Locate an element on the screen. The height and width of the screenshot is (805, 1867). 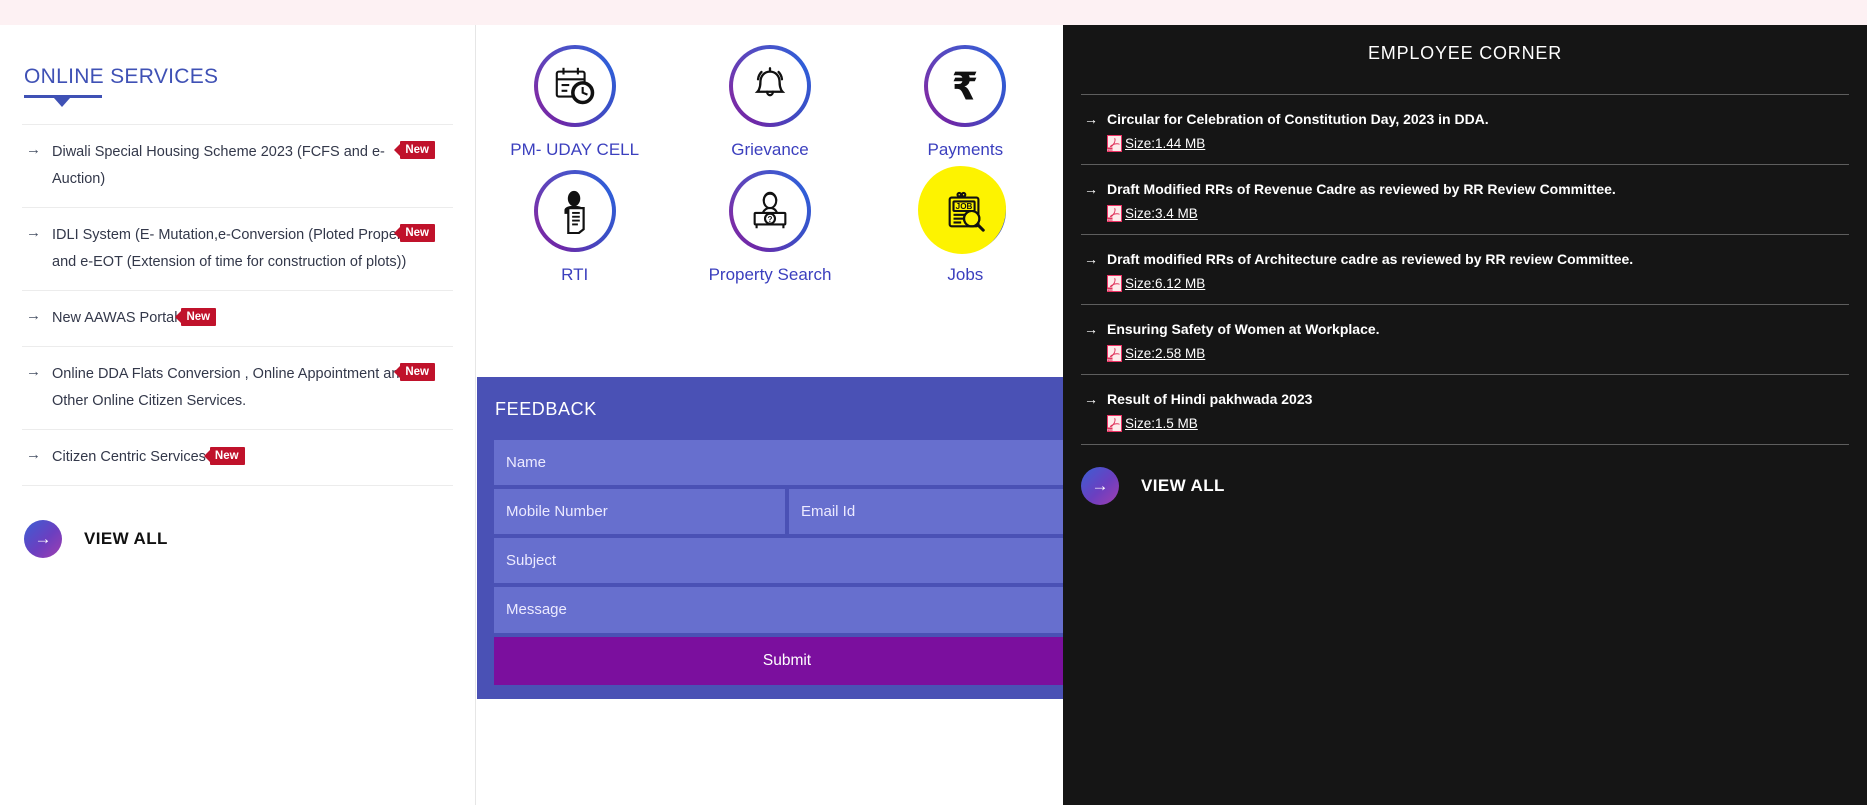
email-field is located at coordinates (934, 511).